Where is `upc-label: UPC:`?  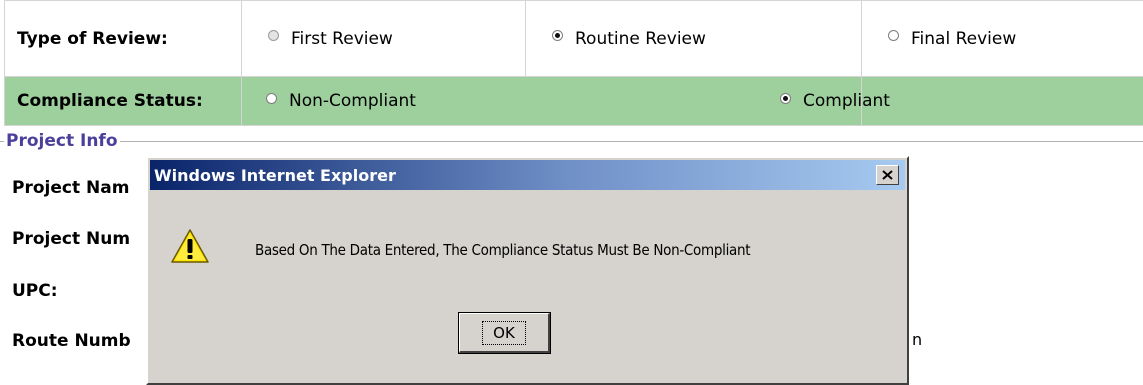 upc-label: UPC: is located at coordinates (35, 291).